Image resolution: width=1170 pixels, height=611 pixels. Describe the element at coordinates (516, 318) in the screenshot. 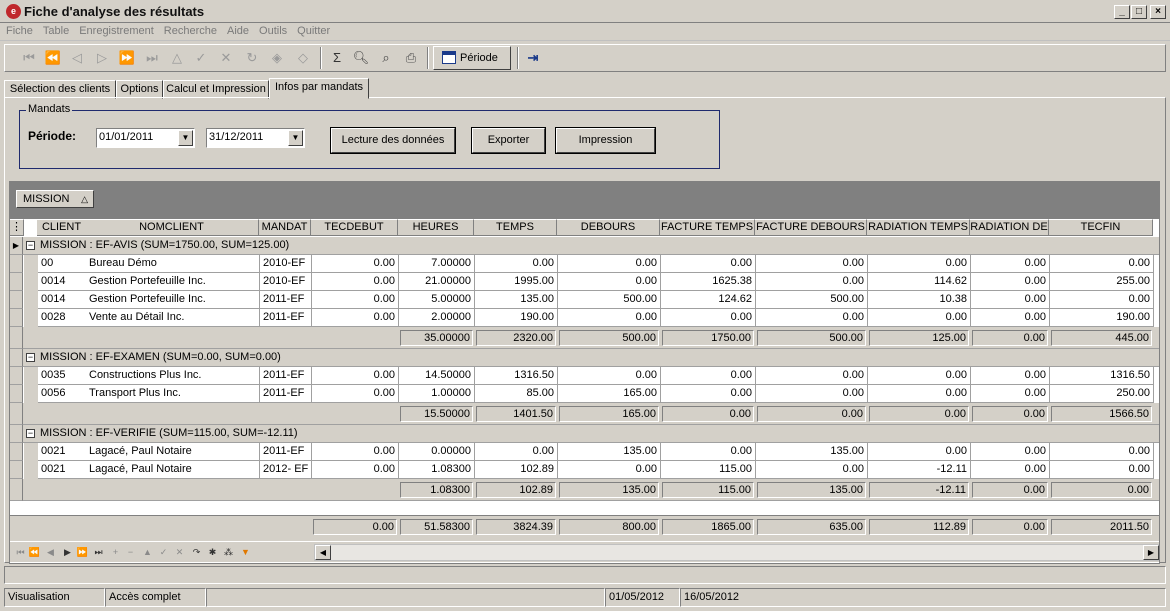

I see `cell-temps: 190.00` at that location.